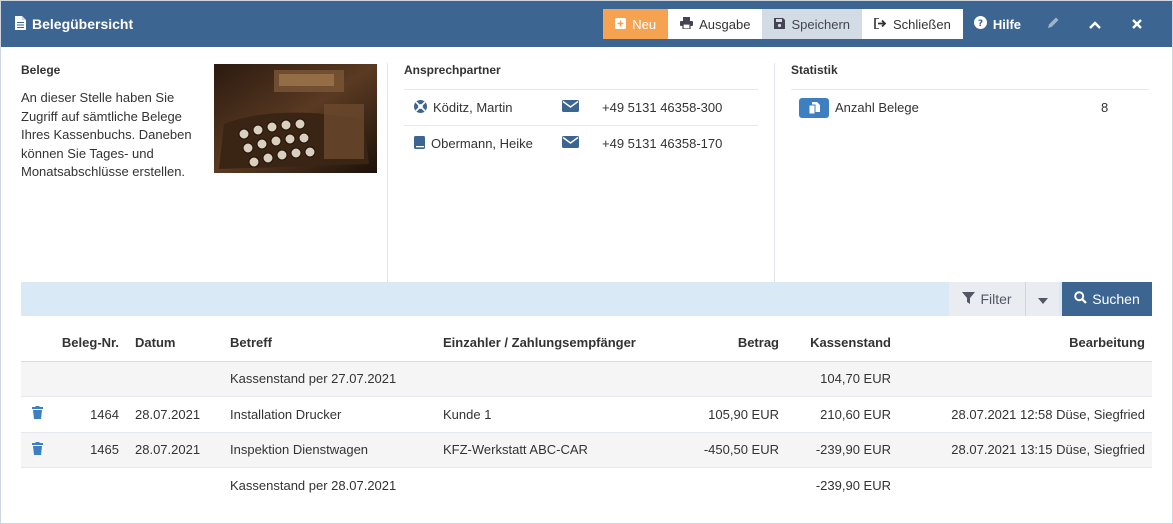  What do you see at coordinates (37, 343) in the screenshot?
I see `column-header-delete` at bounding box center [37, 343].